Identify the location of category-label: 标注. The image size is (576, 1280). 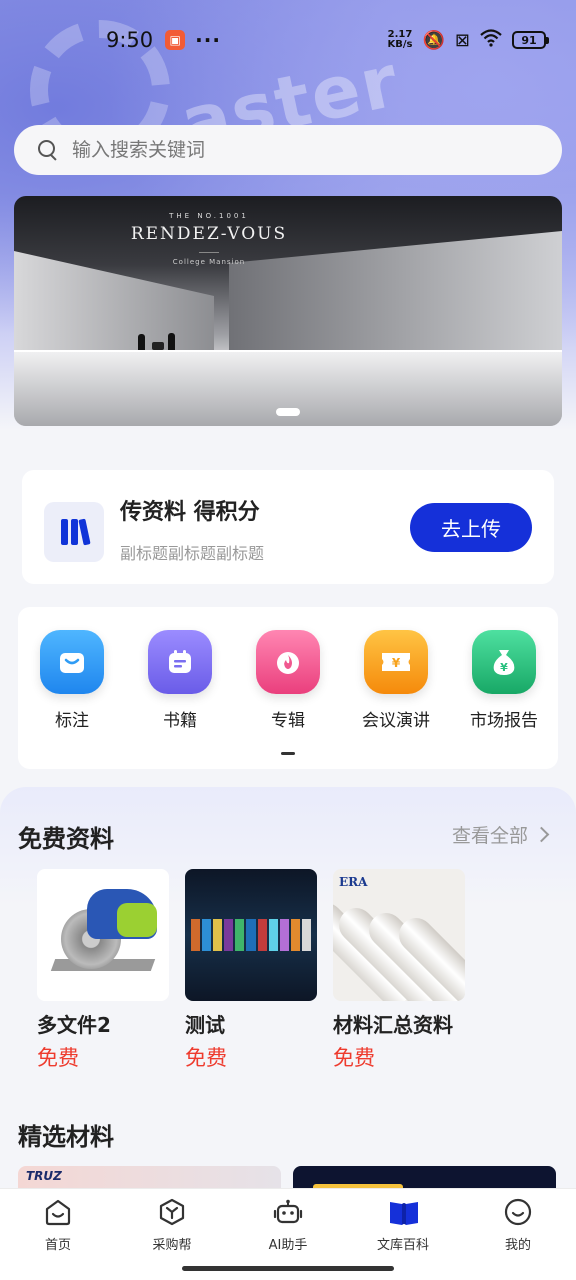
(72, 721).